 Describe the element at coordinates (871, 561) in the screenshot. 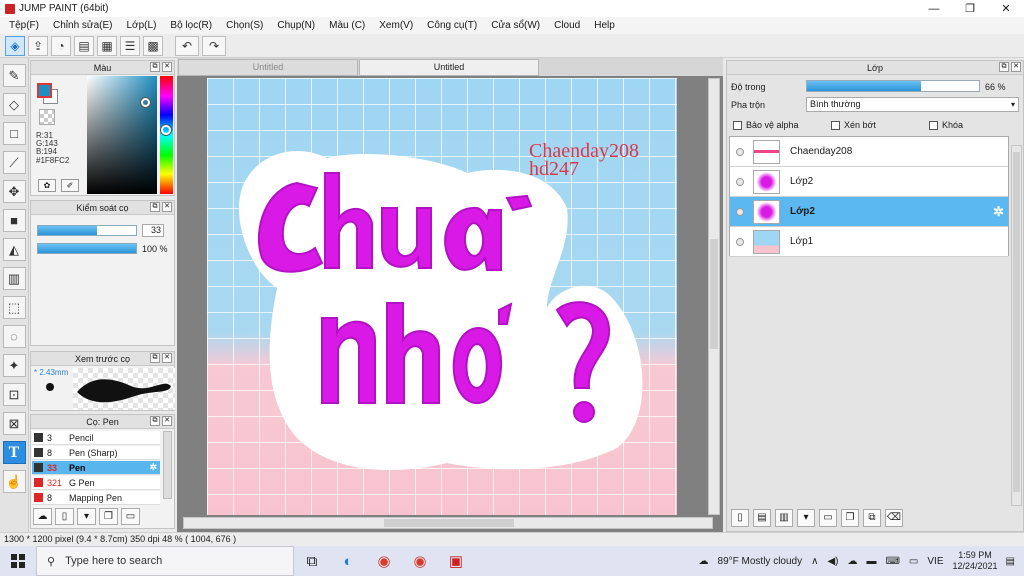

I see `network-icon: ▬` at that location.